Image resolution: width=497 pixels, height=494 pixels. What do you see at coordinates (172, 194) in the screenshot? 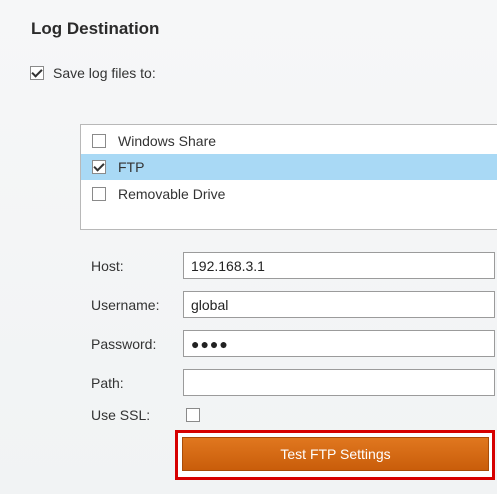
I see `removable-drive-label: Removable Drive` at bounding box center [172, 194].